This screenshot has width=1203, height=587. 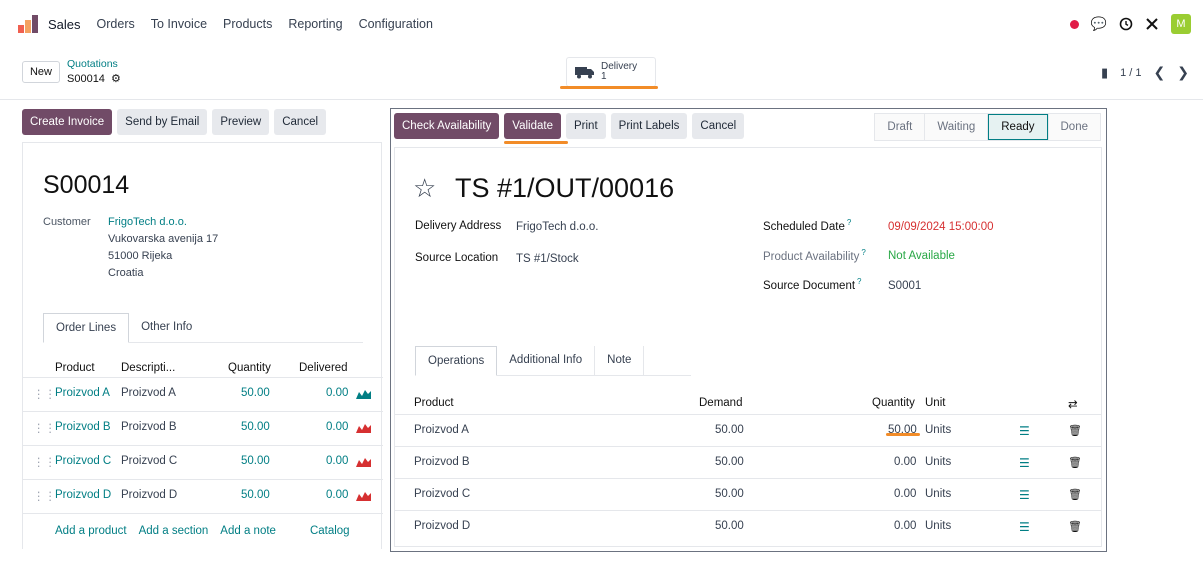 What do you see at coordinates (442, 526) in the screenshot?
I see `move-product: Proizvod D` at bounding box center [442, 526].